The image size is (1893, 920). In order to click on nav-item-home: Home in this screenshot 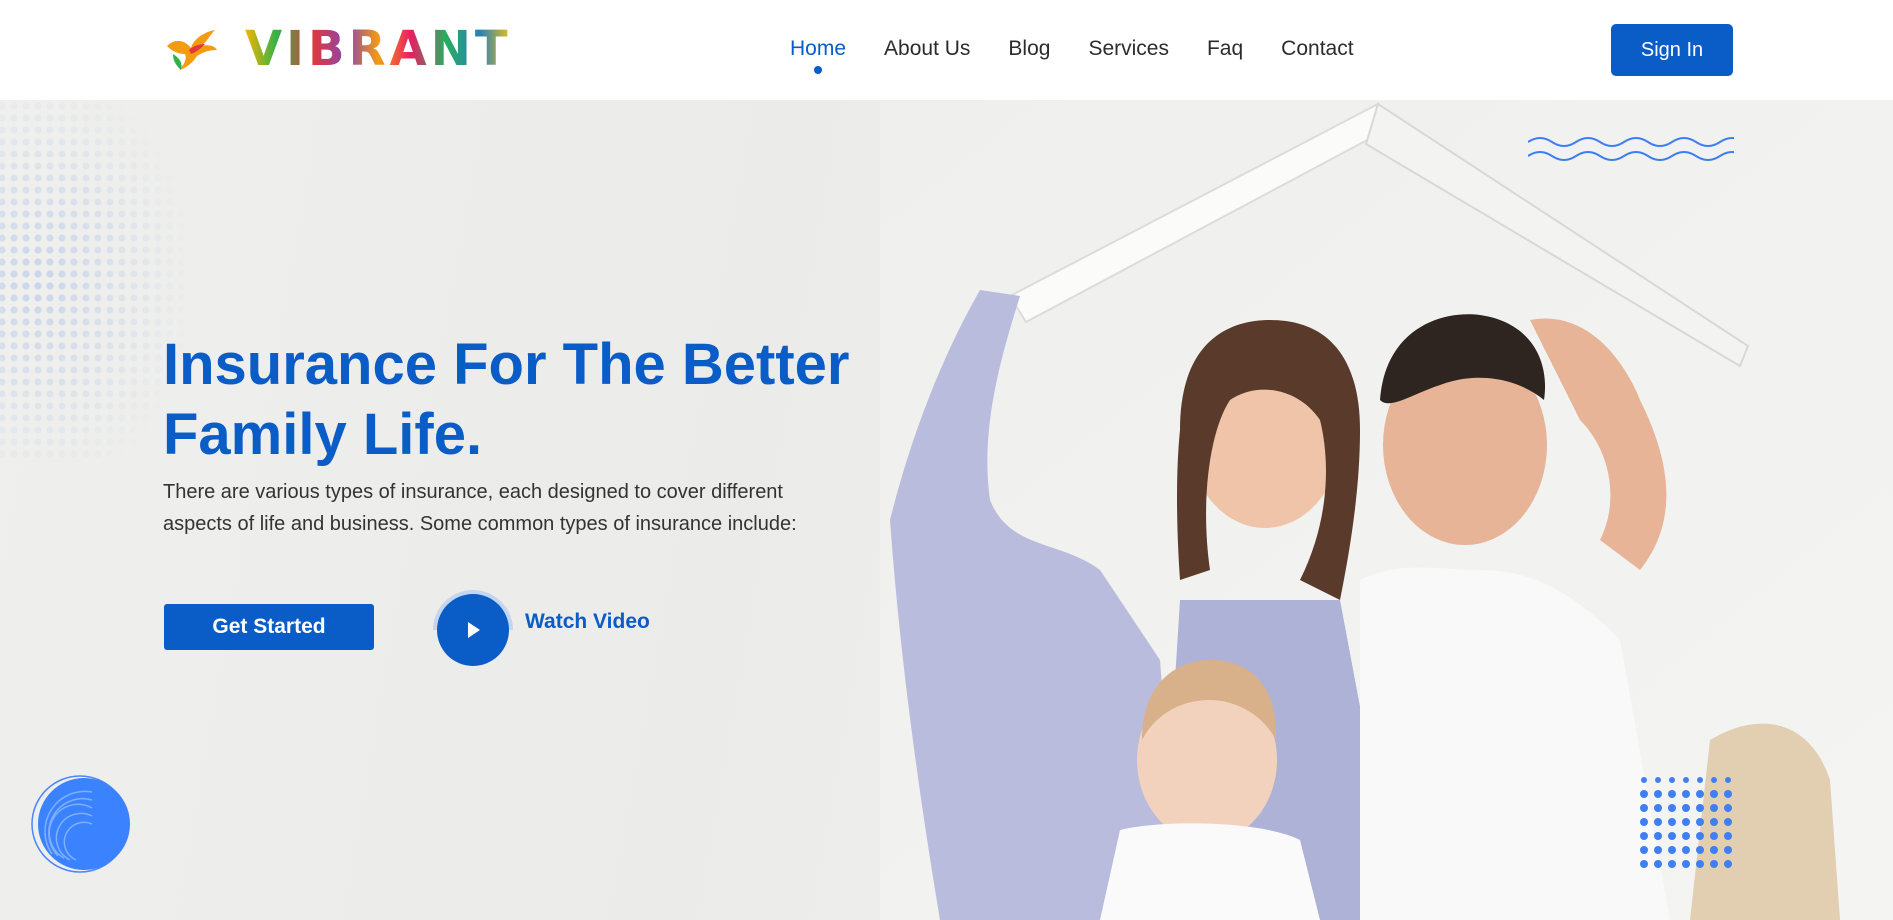, I will do `click(818, 54)`.